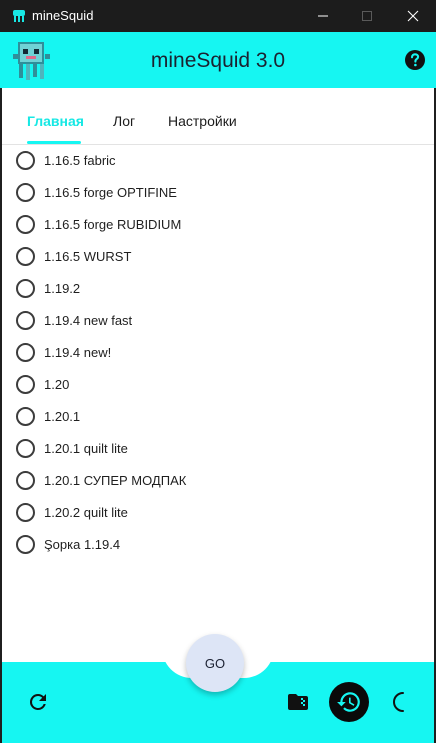  What do you see at coordinates (115, 480) in the screenshot?
I see `version-label: 1.20.1 СУПЕР МОДПАК` at bounding box center [115, 480].